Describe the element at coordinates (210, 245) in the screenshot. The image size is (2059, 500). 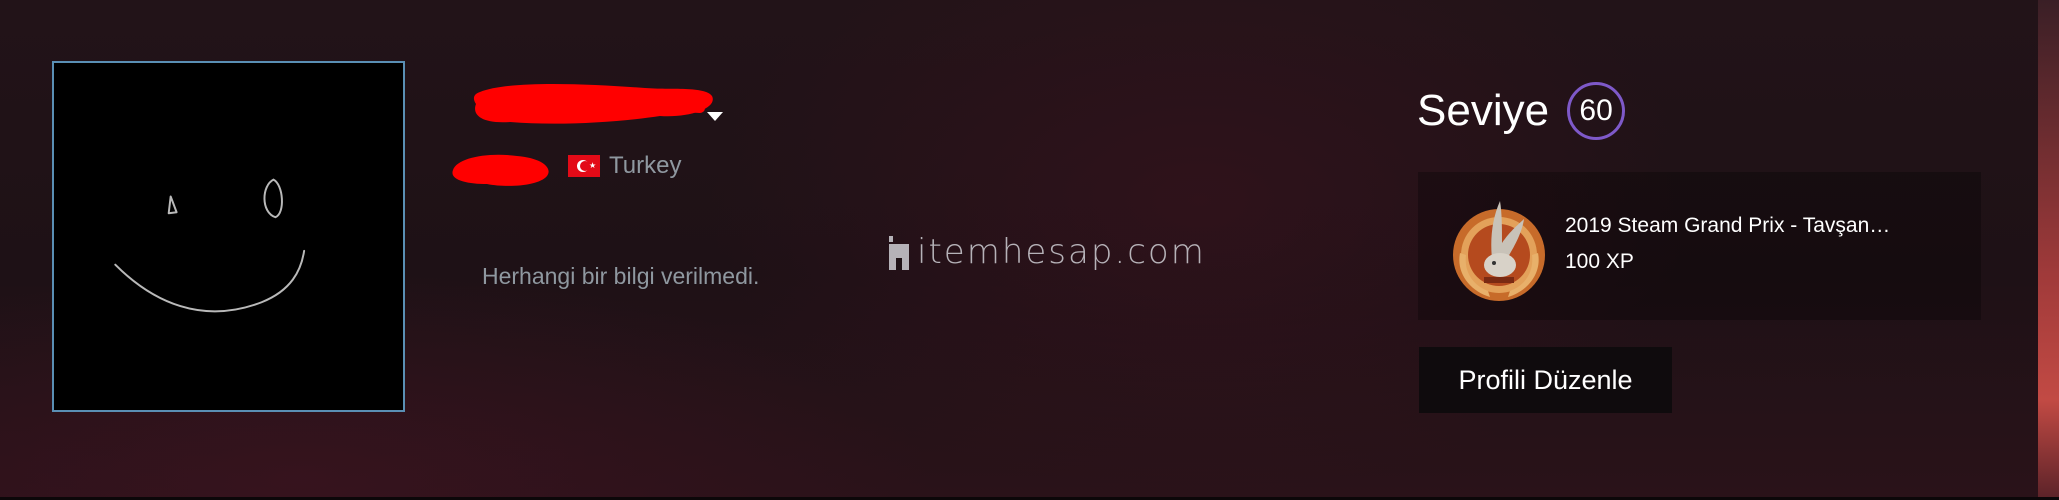
I see `smiley-face-icon` at that location.